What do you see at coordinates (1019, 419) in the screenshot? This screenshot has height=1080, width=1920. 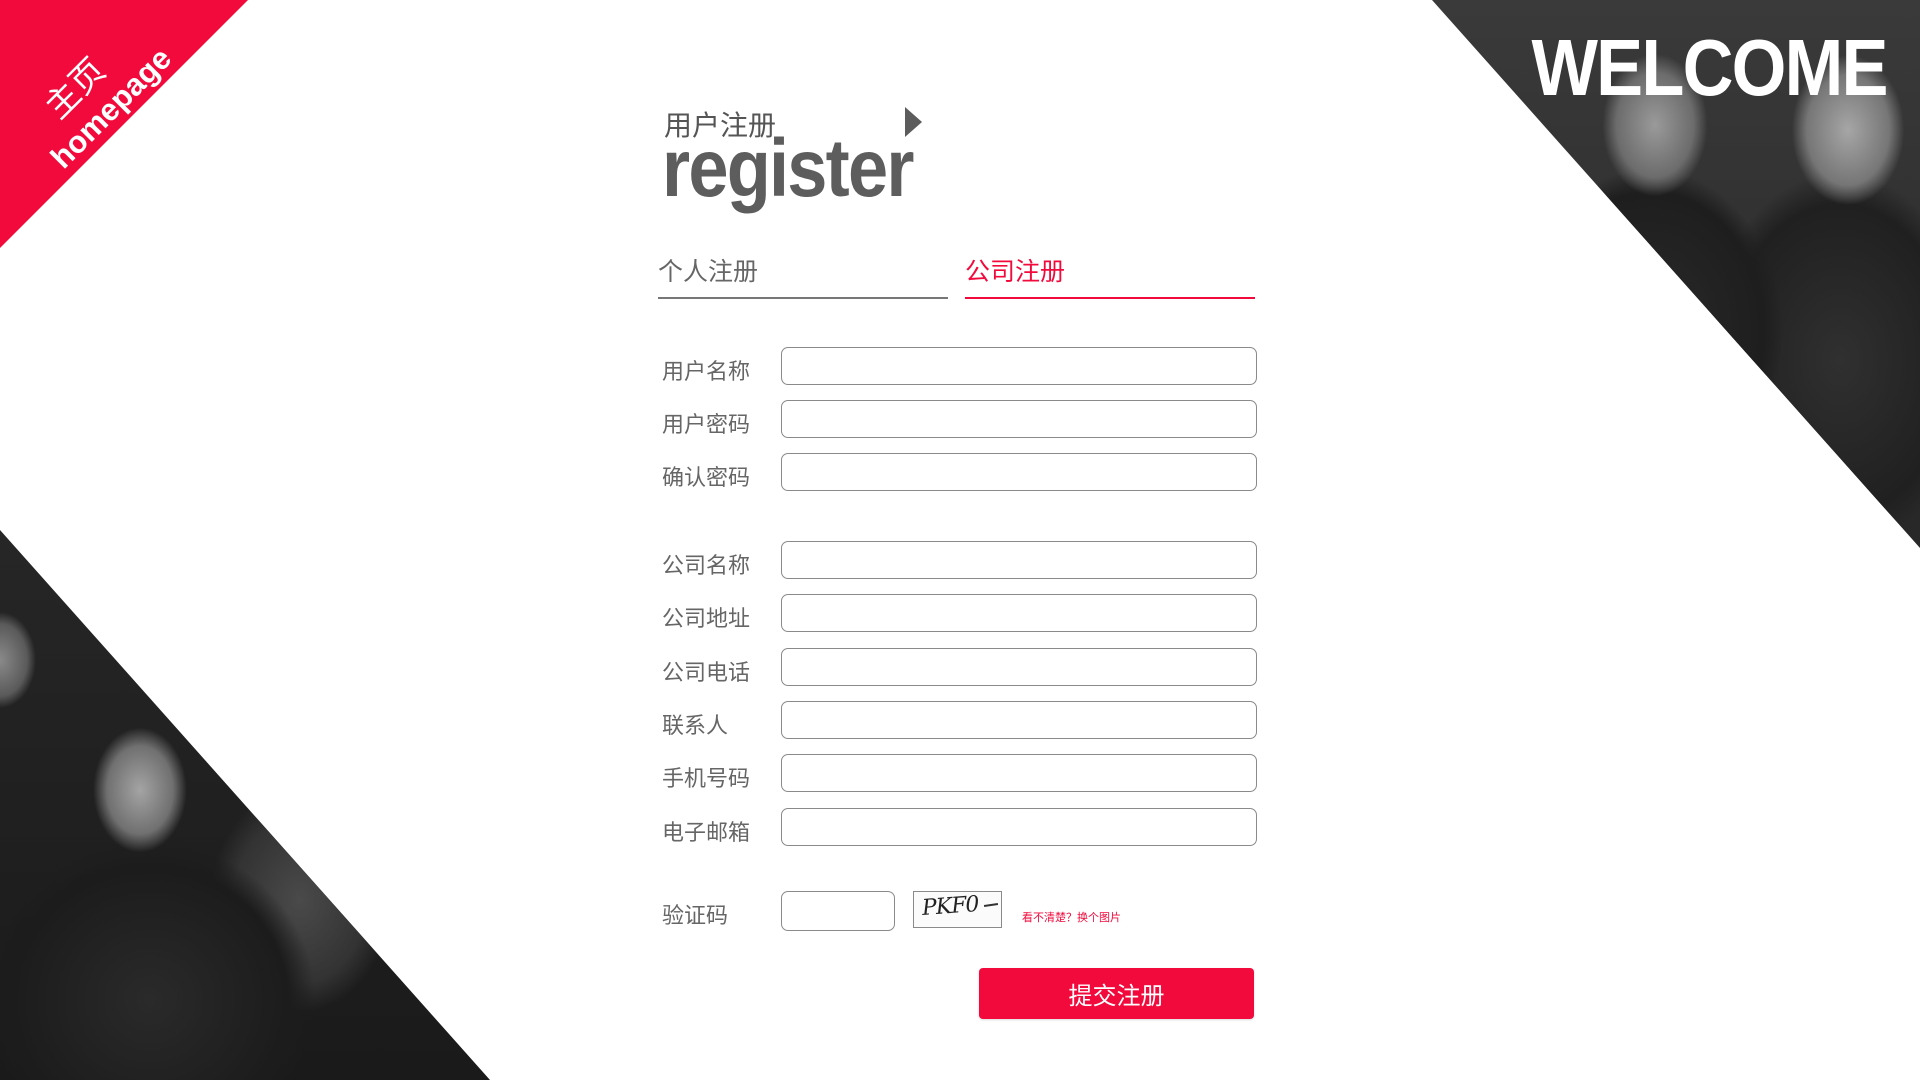 I see `password-input` at bounding box center [1019, 419].